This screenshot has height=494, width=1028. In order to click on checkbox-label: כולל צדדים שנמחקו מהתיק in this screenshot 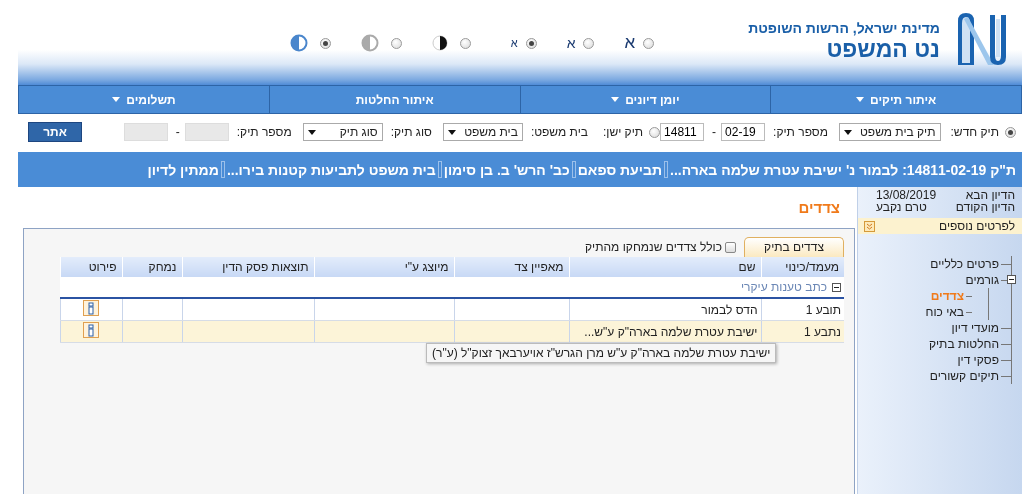, I will do `click(653, 247)`.